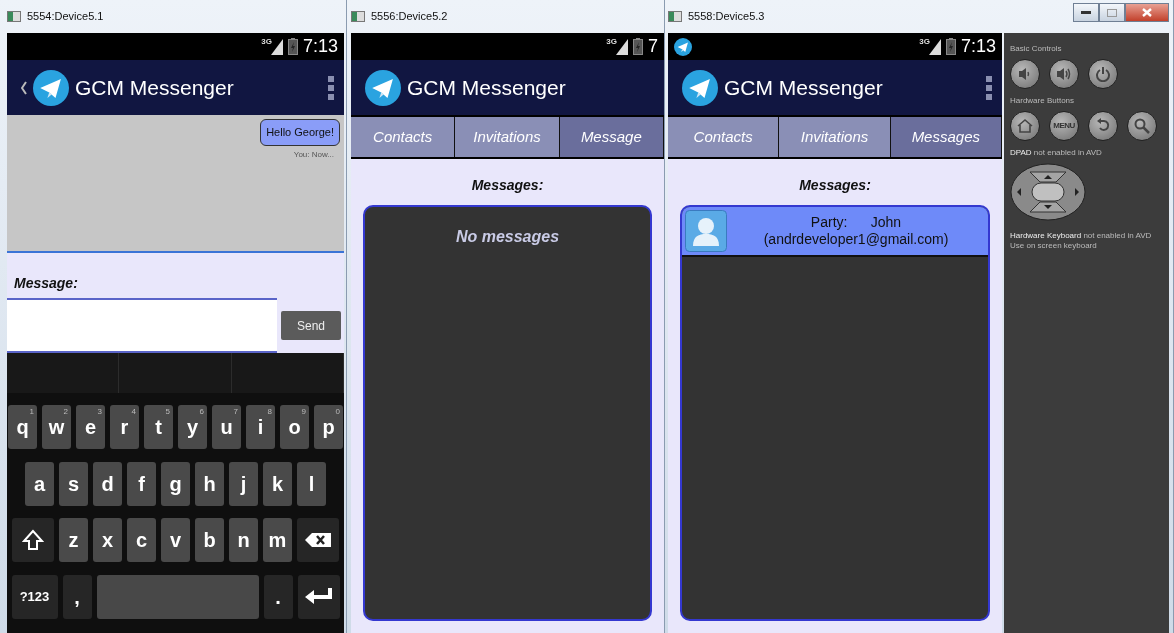  I want to click on search-button, so click(1142, 126).